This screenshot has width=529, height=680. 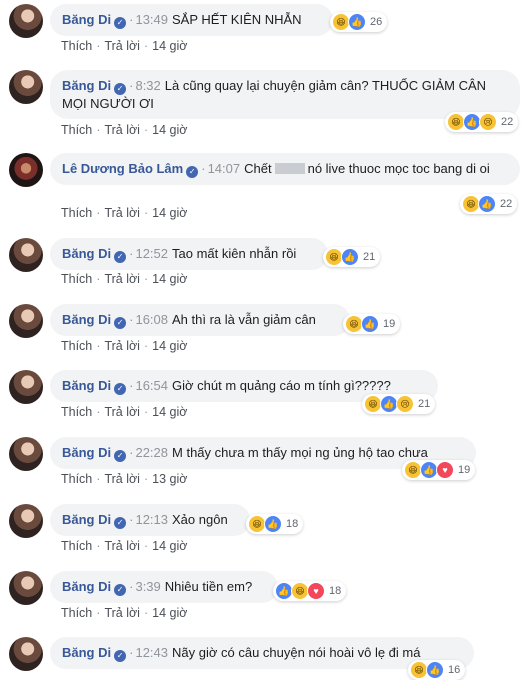 I want to click on comment-time: 12:52, so click(x=151, y=253).